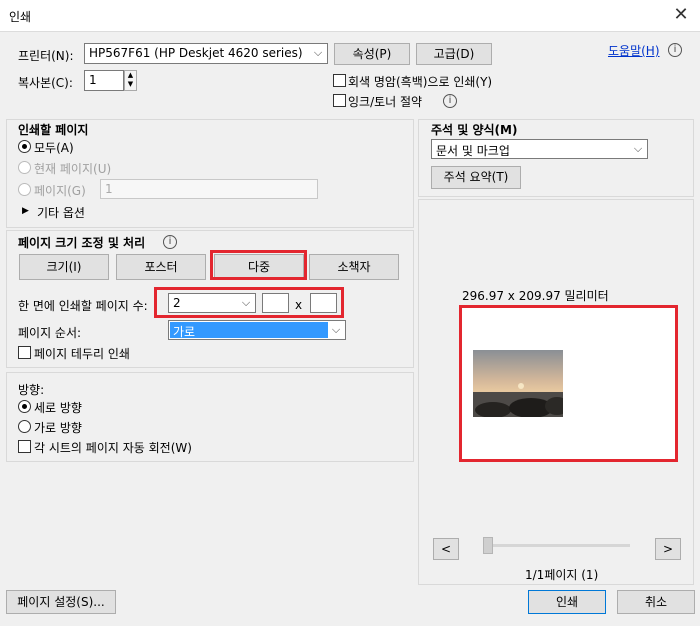 This screenshot has width=700, height=626. I want to click on save-ink-checkbox, so click(339, 100).